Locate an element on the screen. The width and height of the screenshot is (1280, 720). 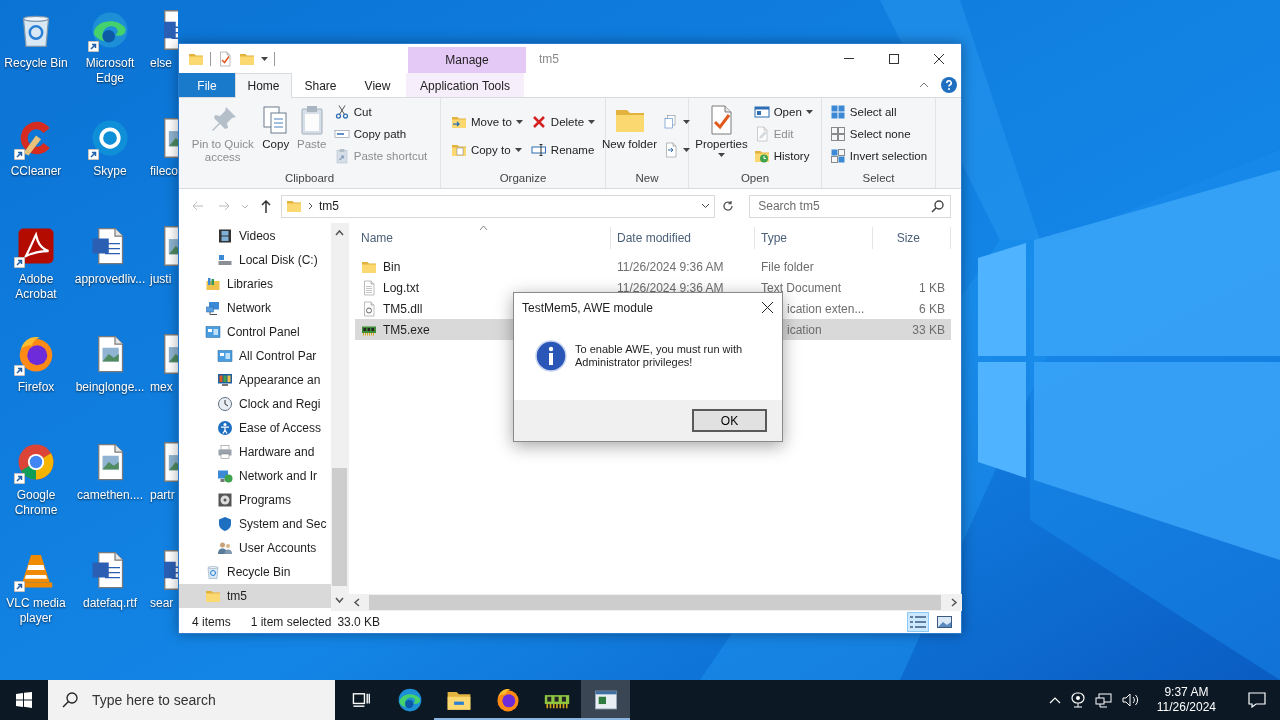
refresh-icon is located at coordinates (728, 206).